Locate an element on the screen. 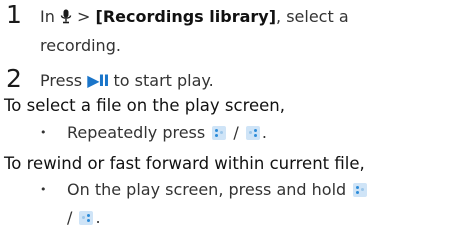 The width and height of the screenshot is (450, 251). step-text-prefix: In is located at coordinates (47, 16).